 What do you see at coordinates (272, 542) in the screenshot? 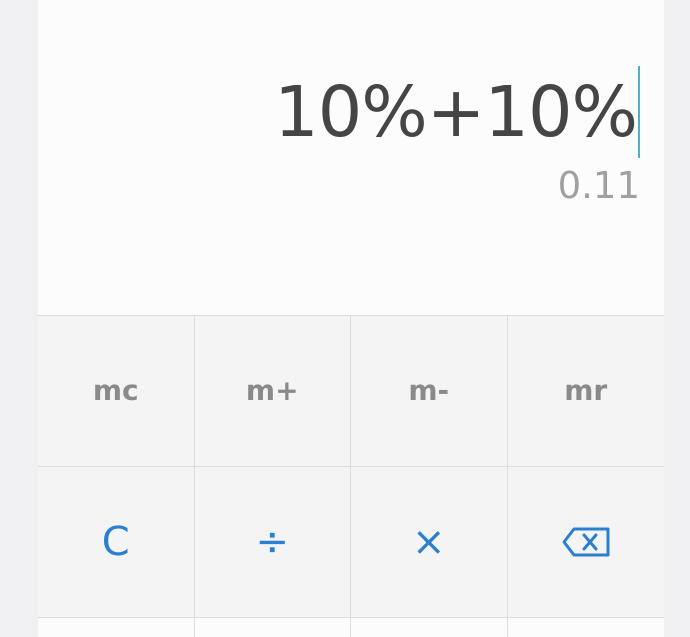
I see `operator-key: ÷` at bounding box center [272, 542].